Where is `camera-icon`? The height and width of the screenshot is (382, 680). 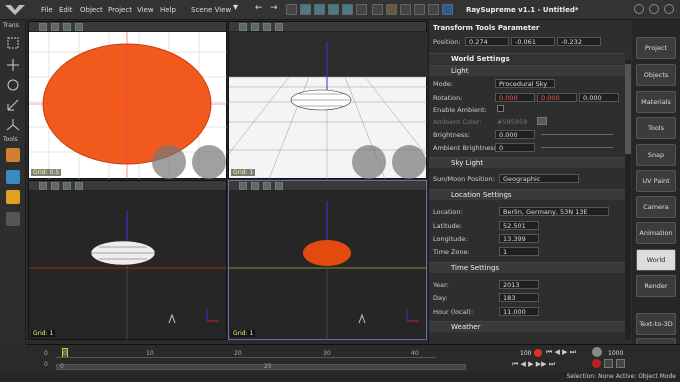
camera-icon is located at coordinates (405, 9).